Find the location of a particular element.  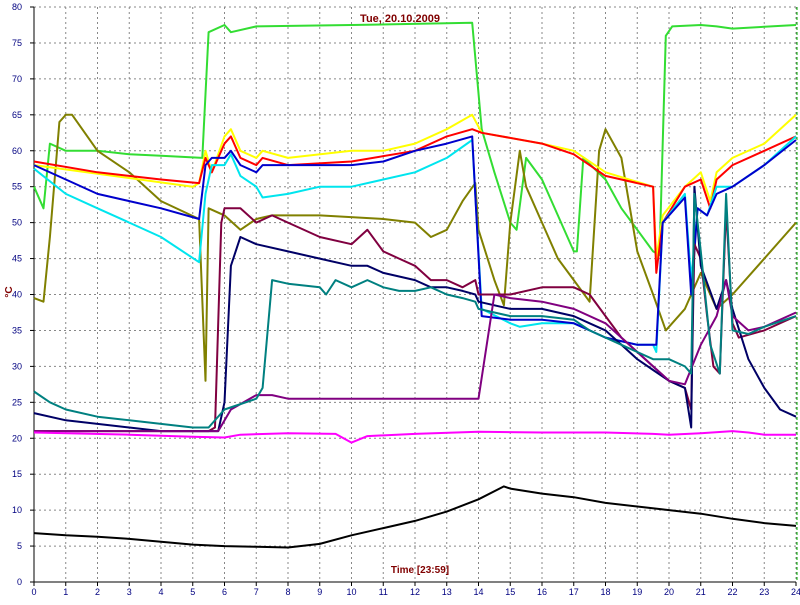

y-tick-label: 75 is located at coordinates (17, 43).